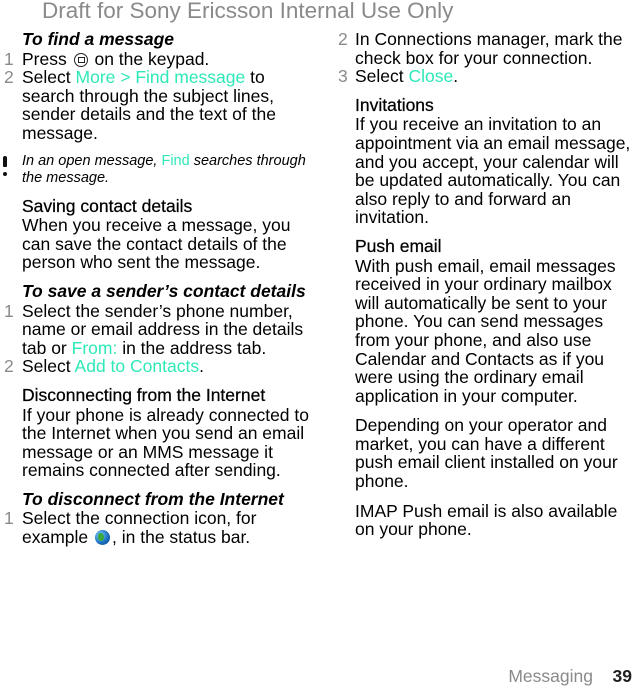  Describe the element at coordinates (98, 39) in the screenshot. I see `task-find-message: To find a message` at that location.